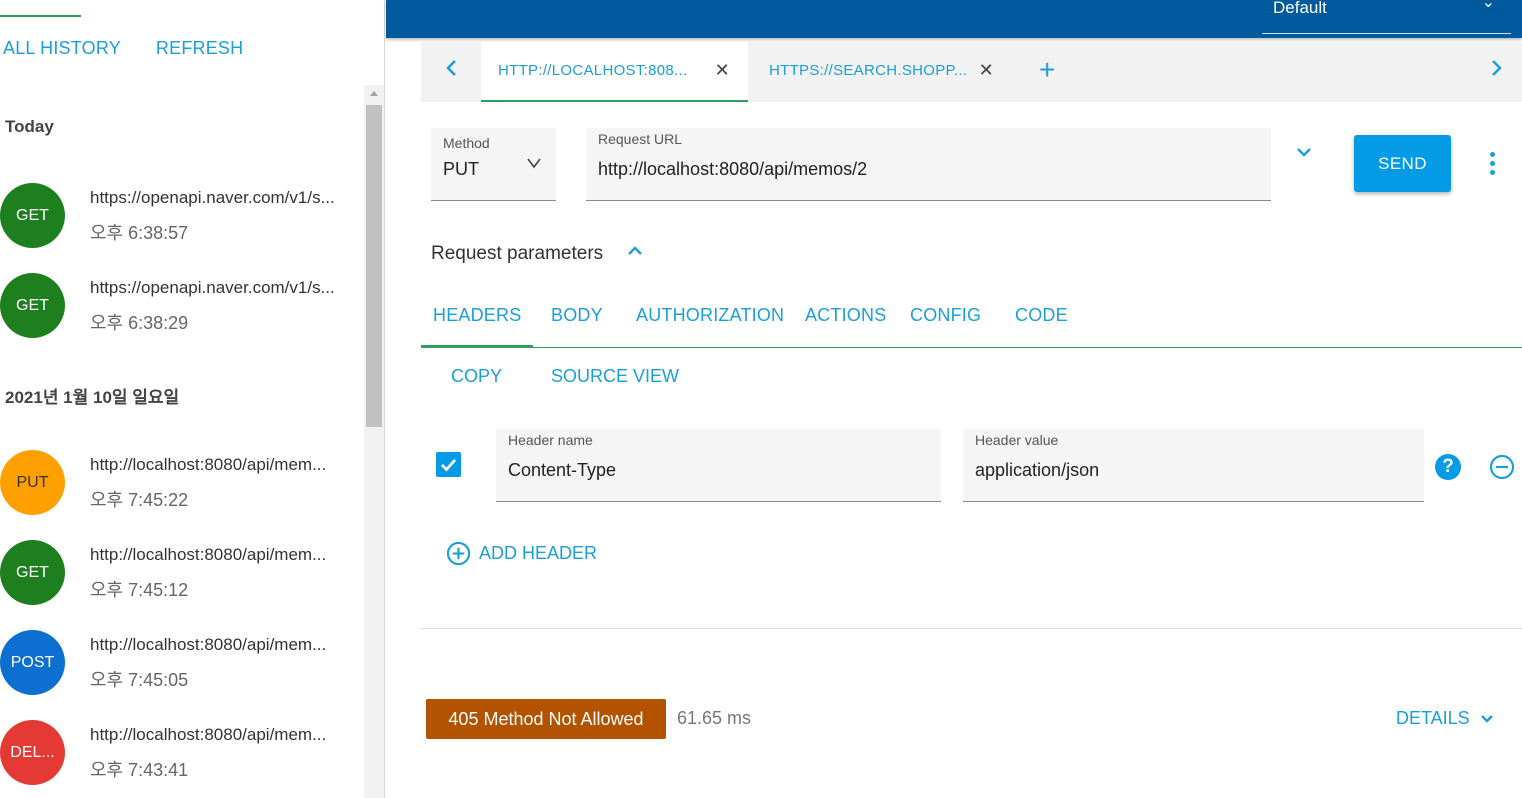 The width and height of the screenshot is (1522, 798). What do you see at coordinates (1433, 718) in the screenshot?
I see `details-label: DETAILS` at bounding box center [1433, 718].